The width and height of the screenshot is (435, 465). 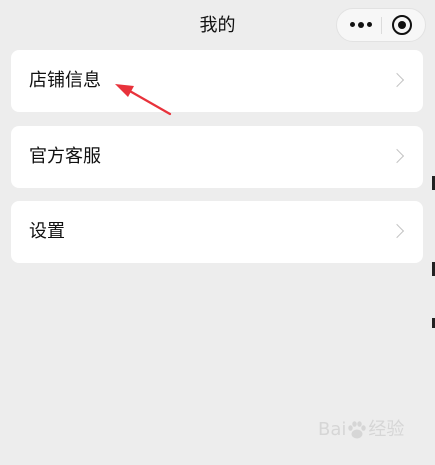 I want to click on menu-item-label: 官方客服, so click(x=65, y=156).